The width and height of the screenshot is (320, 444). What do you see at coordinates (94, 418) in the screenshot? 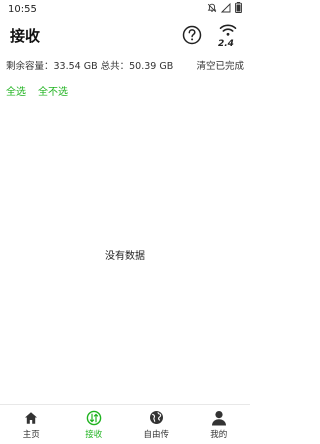
I see `receive-icon` at bounding box center [94, 418].